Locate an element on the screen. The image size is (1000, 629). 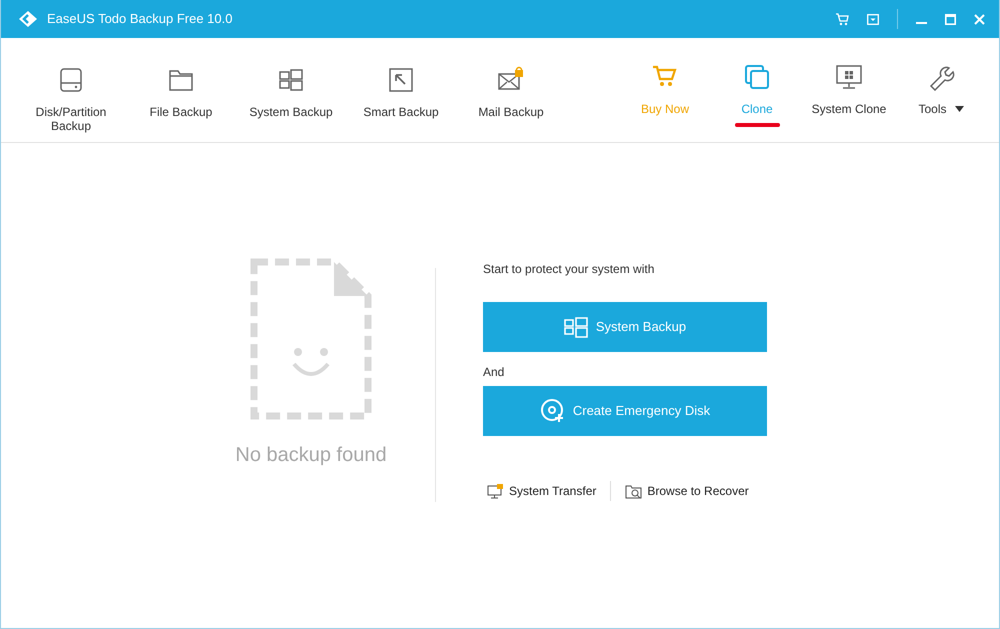
logo-icon is located at coordinates (28, 19).